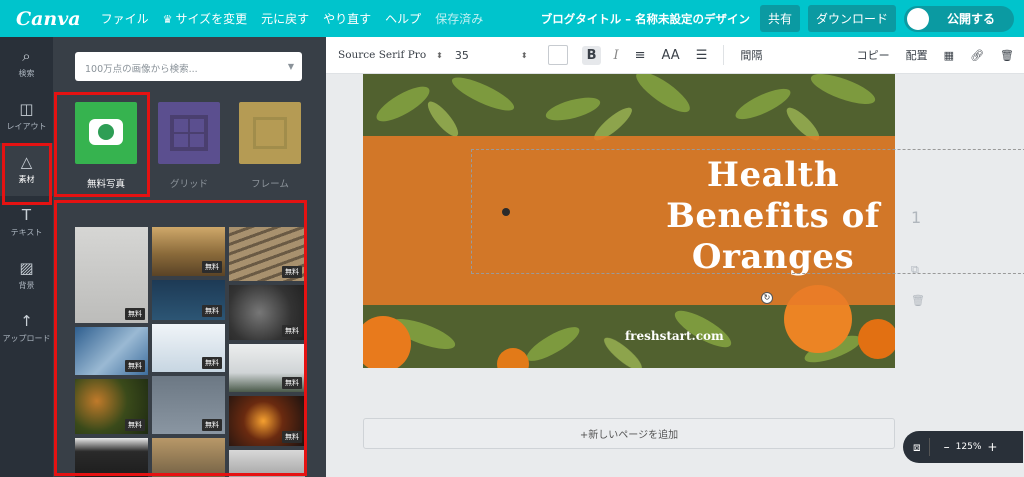 The image size is (1024, 477). I want to click on help-menu: ヘルプ, so click(403, 18).